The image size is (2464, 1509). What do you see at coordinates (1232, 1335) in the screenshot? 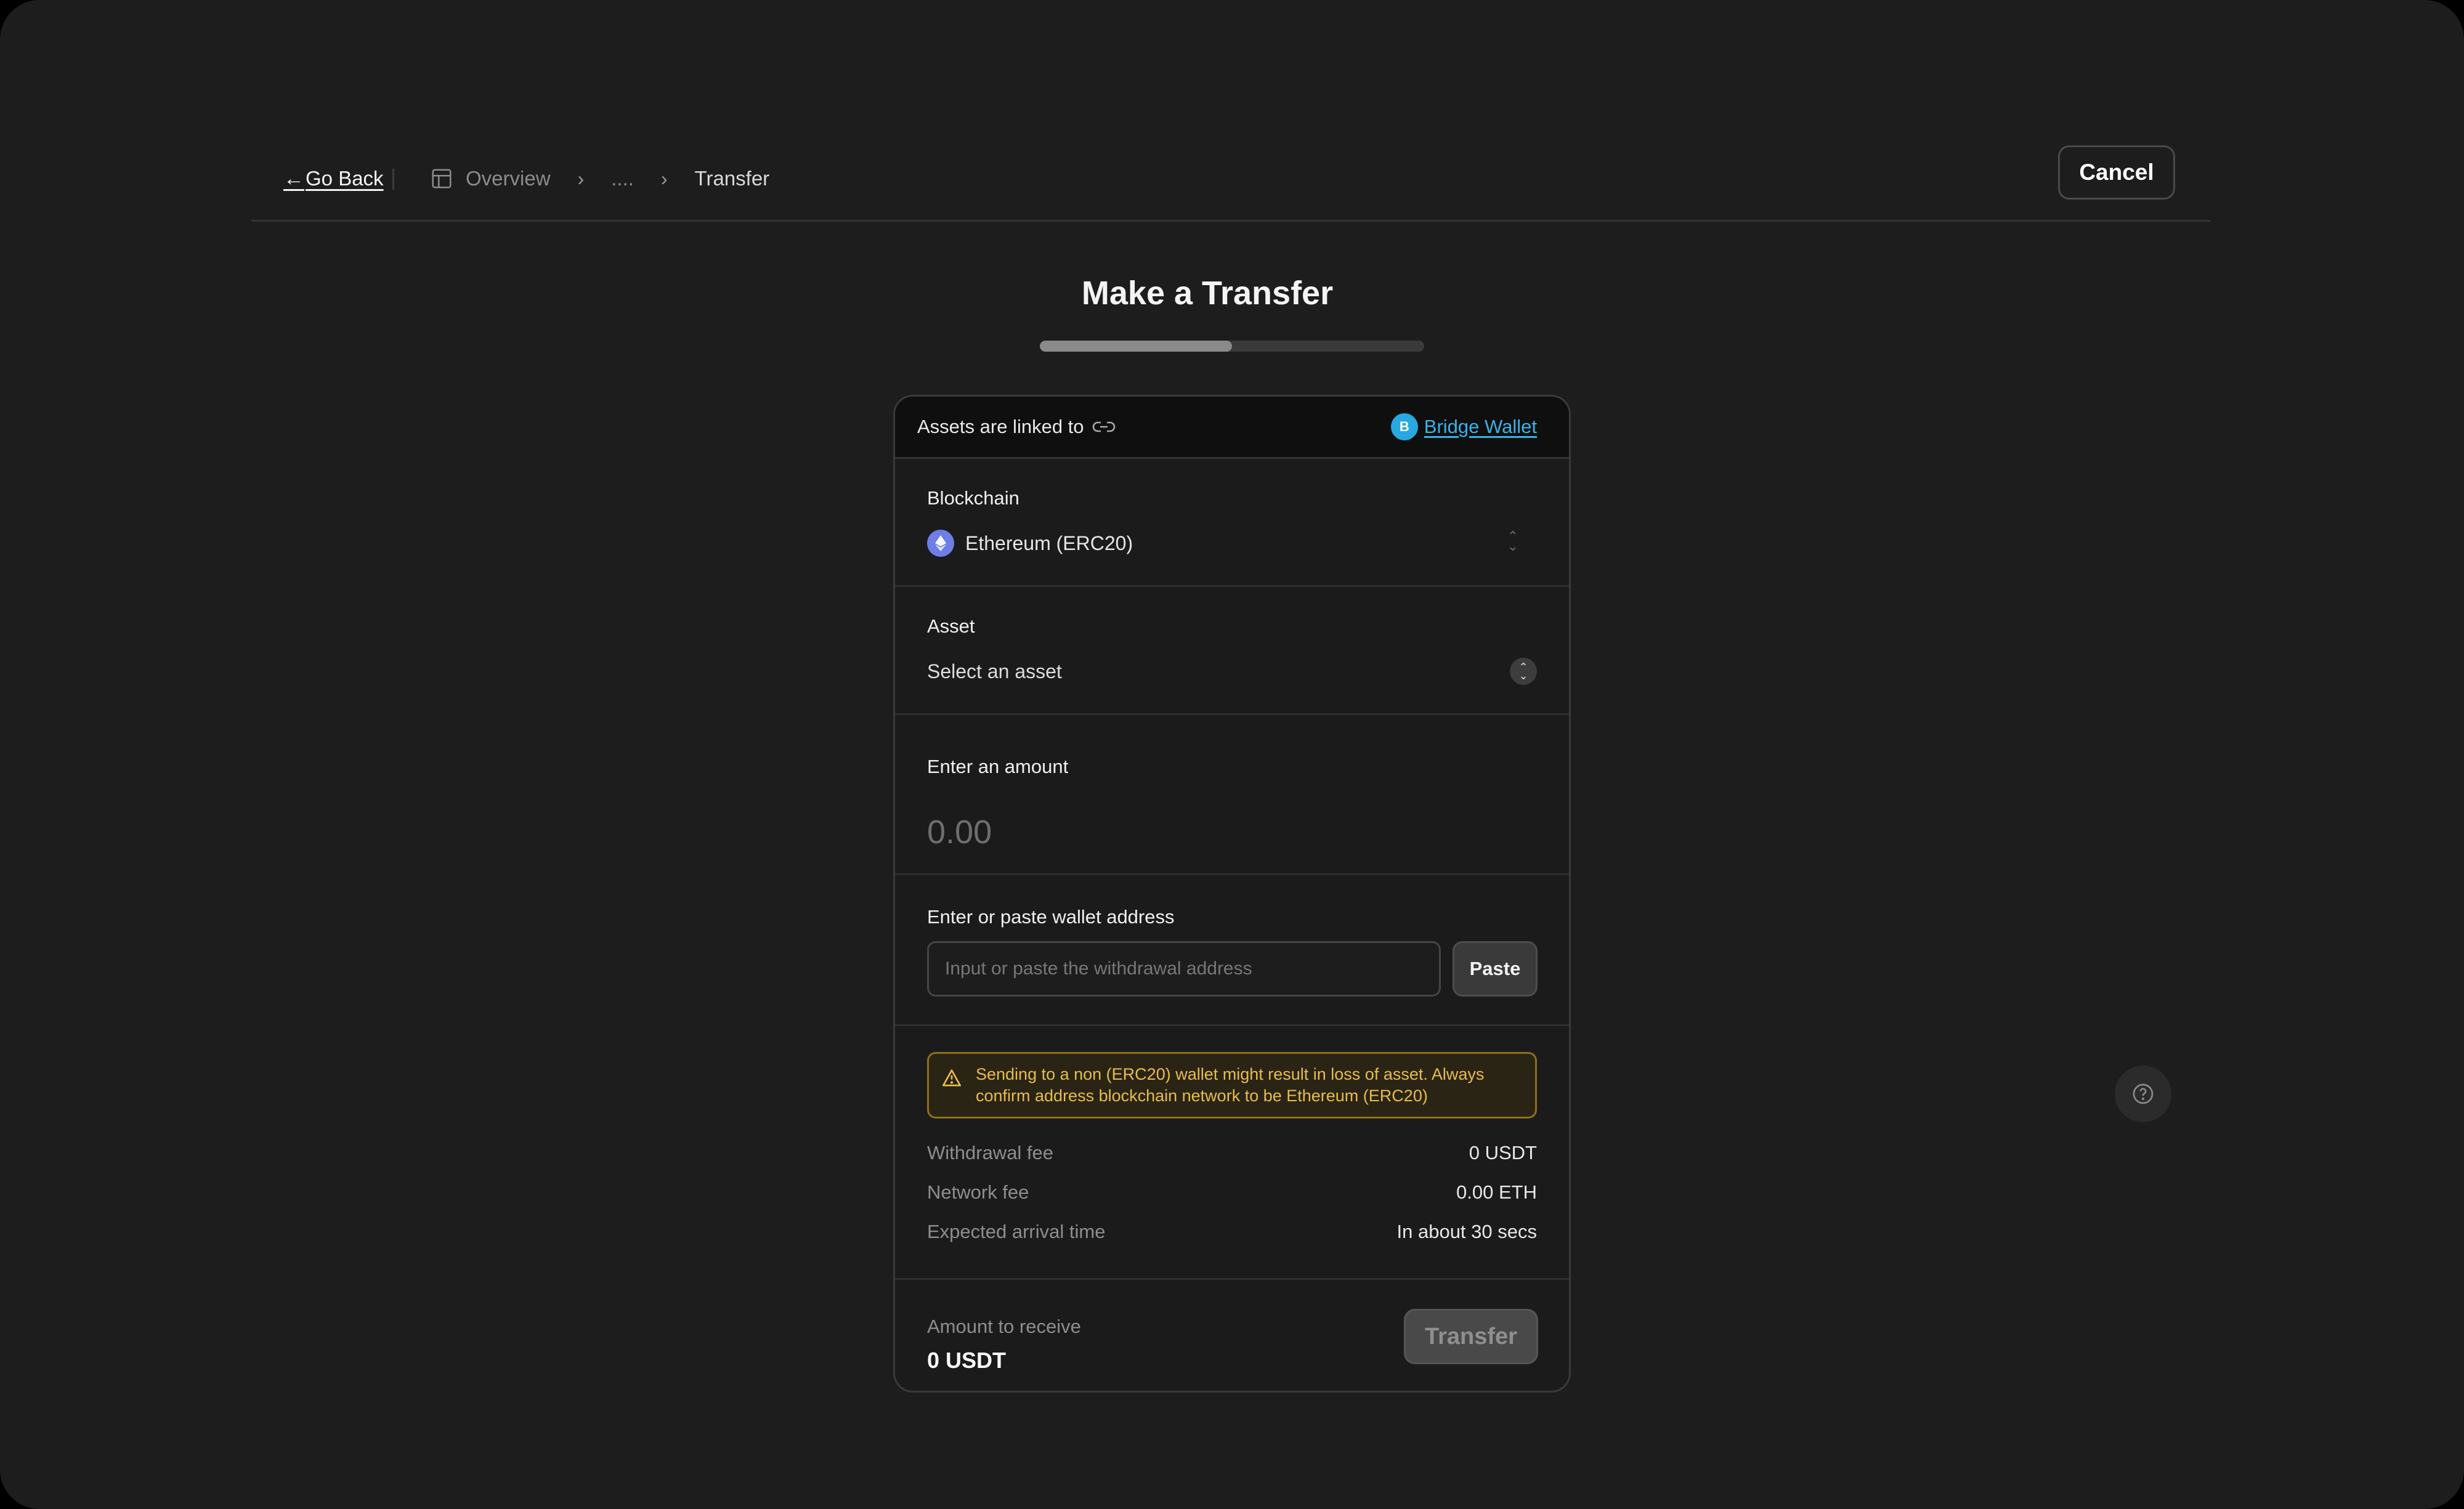
I see `receive-section: Amount to receive 0 USDT Transfer` at bounding box center [1232, 1335].